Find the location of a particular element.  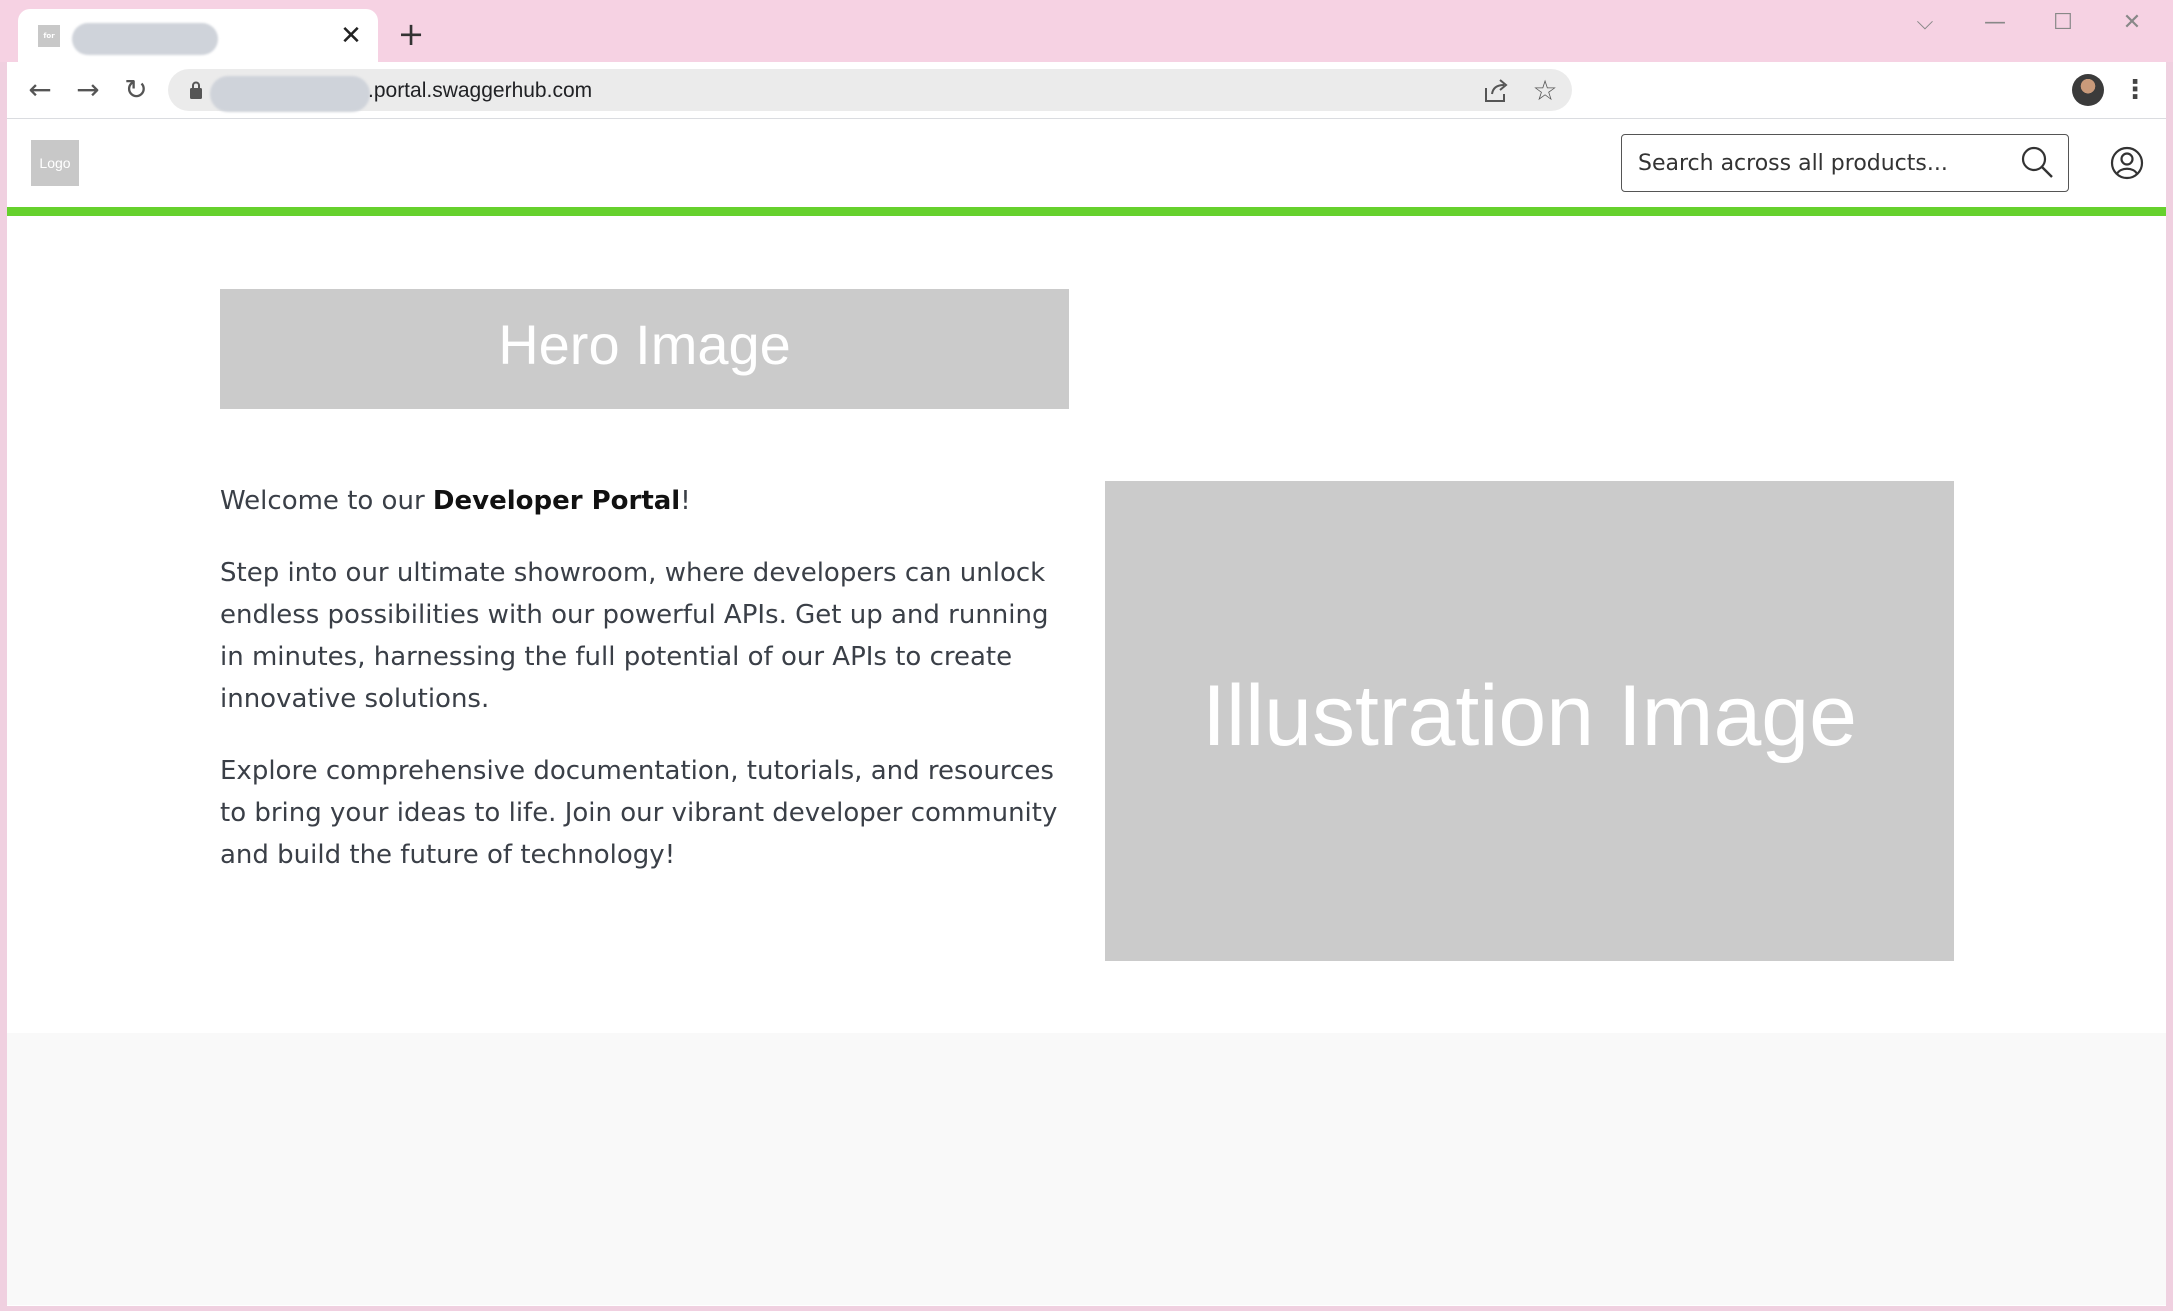

share-icon is located at coordinates (1496, 91).